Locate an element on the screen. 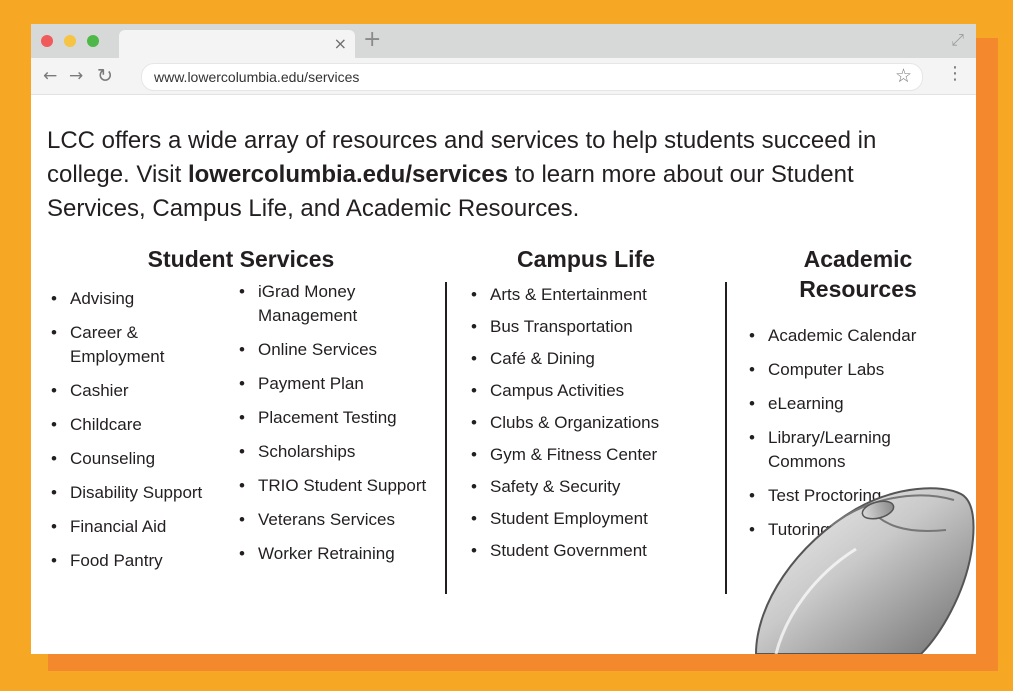  reload-icon: ↻ is located at coordinates (105, 76).